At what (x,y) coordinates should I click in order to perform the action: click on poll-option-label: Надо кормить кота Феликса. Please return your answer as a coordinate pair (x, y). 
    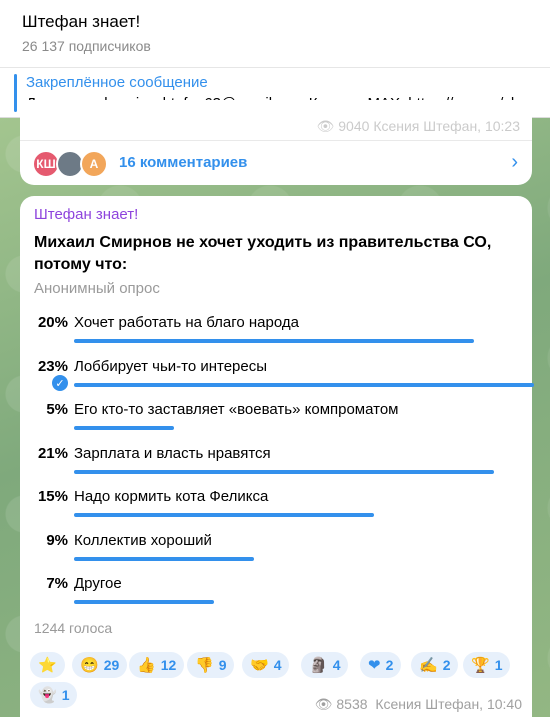
    Looking at the image, I should click on (171, 496).